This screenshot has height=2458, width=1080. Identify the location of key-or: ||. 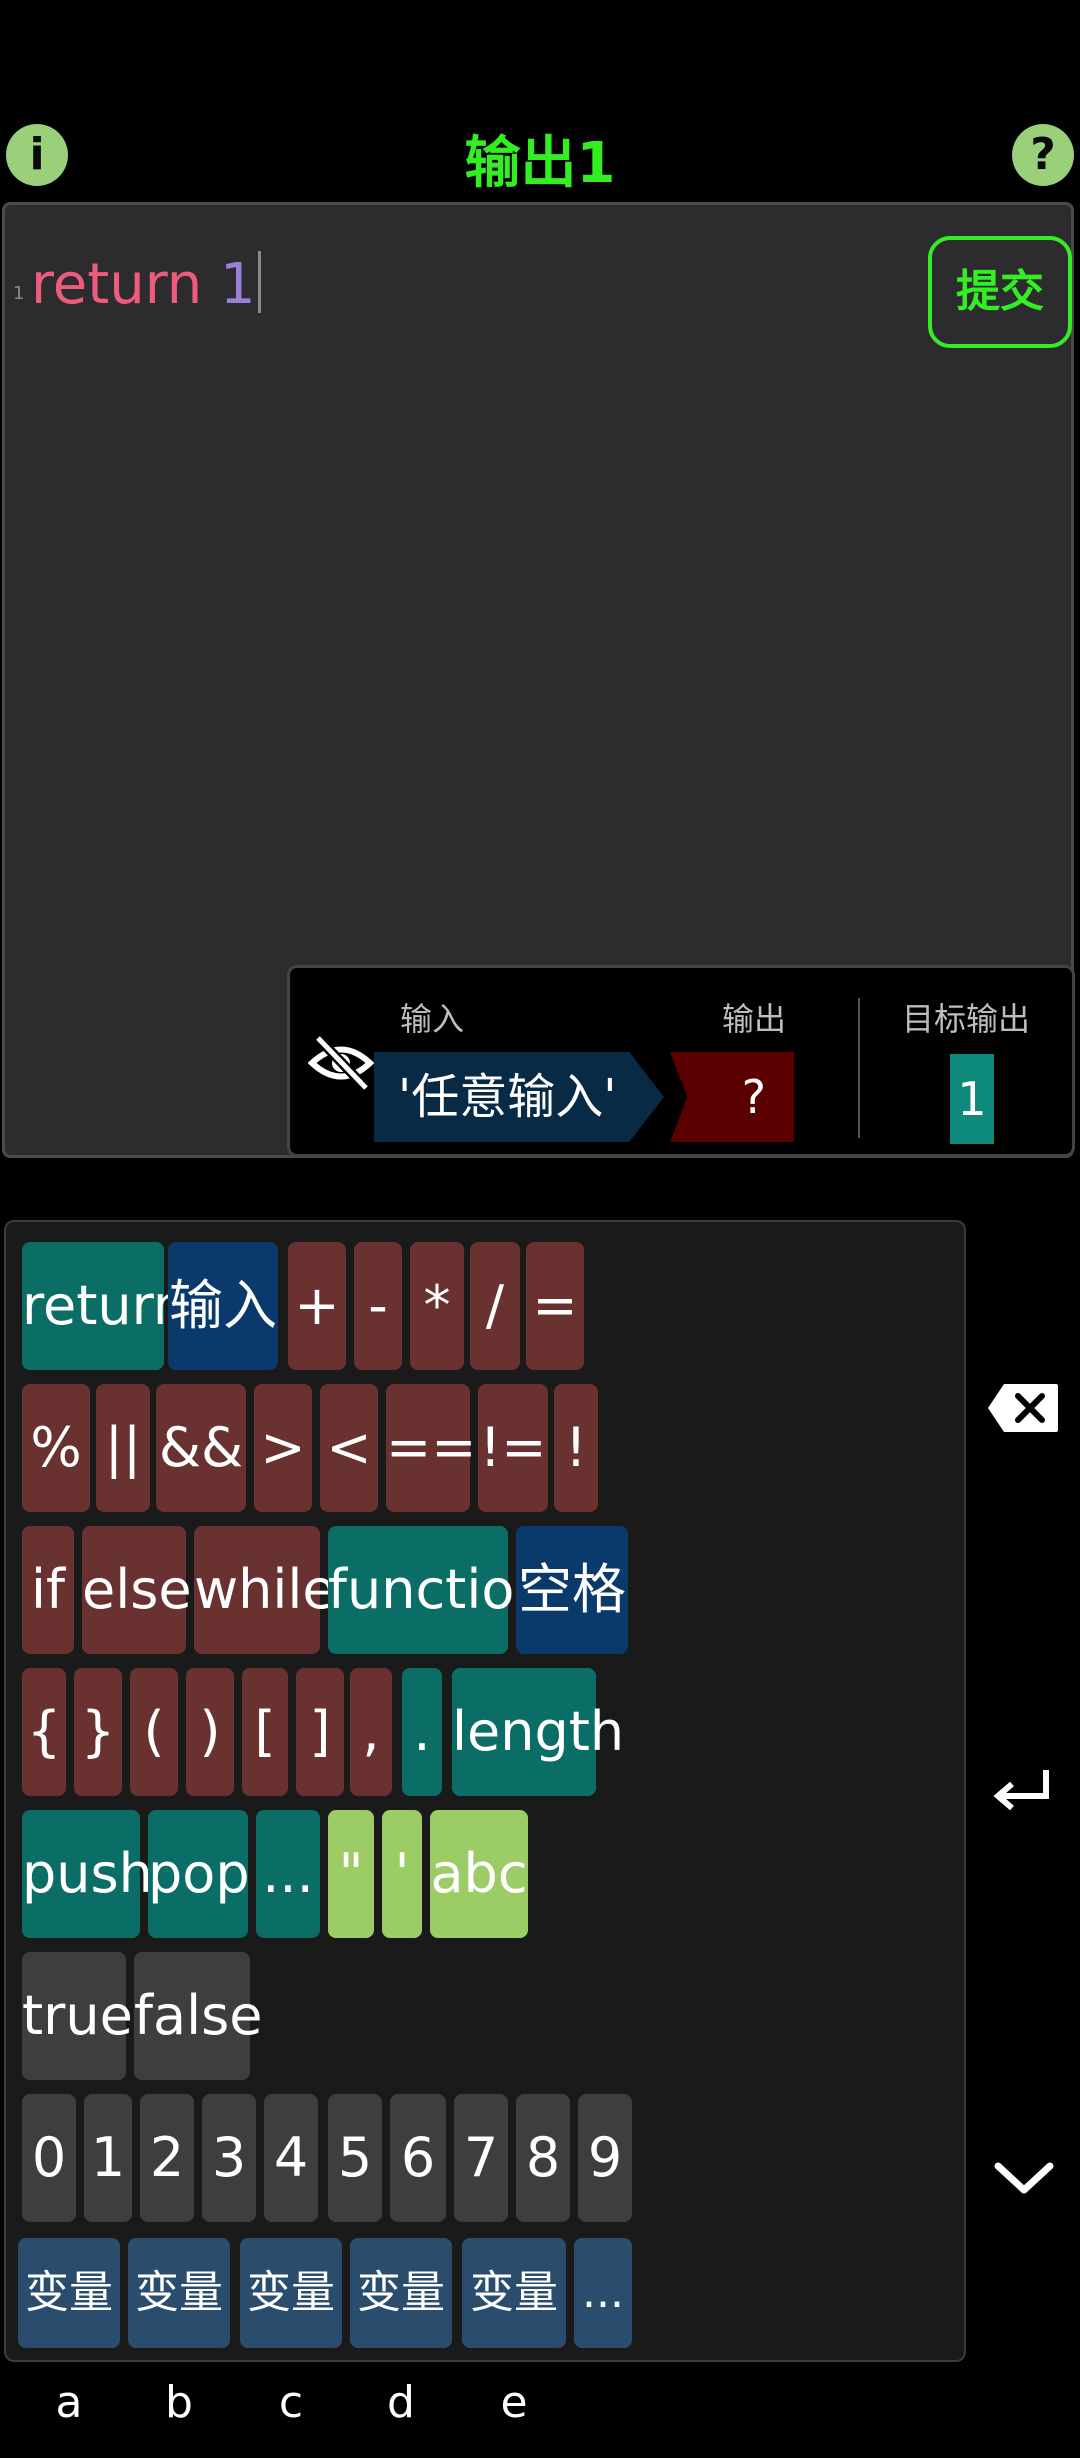
(123, 1448).